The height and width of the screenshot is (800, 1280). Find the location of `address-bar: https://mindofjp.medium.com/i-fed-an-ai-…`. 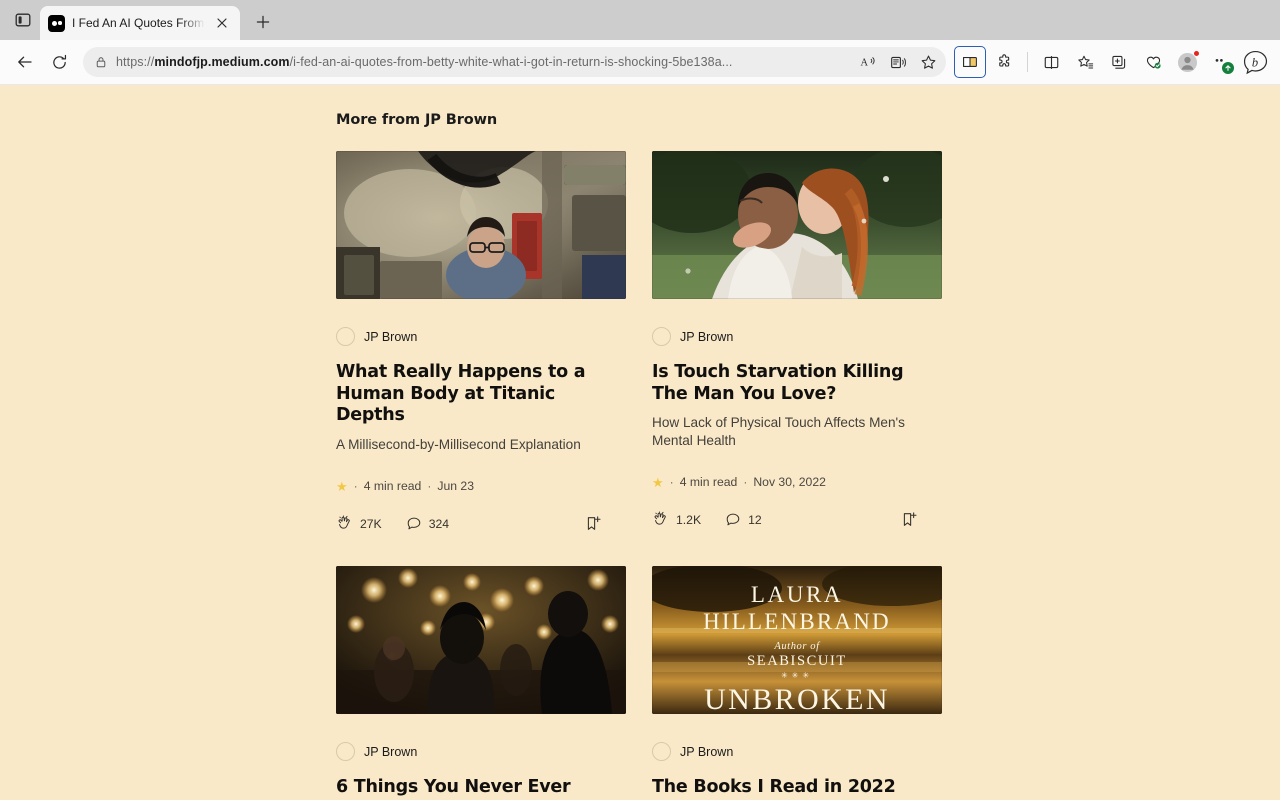

address-bar: https://mindofjp.medium.com/i-fed-an-ai-… is located at coordinates (514, 62).